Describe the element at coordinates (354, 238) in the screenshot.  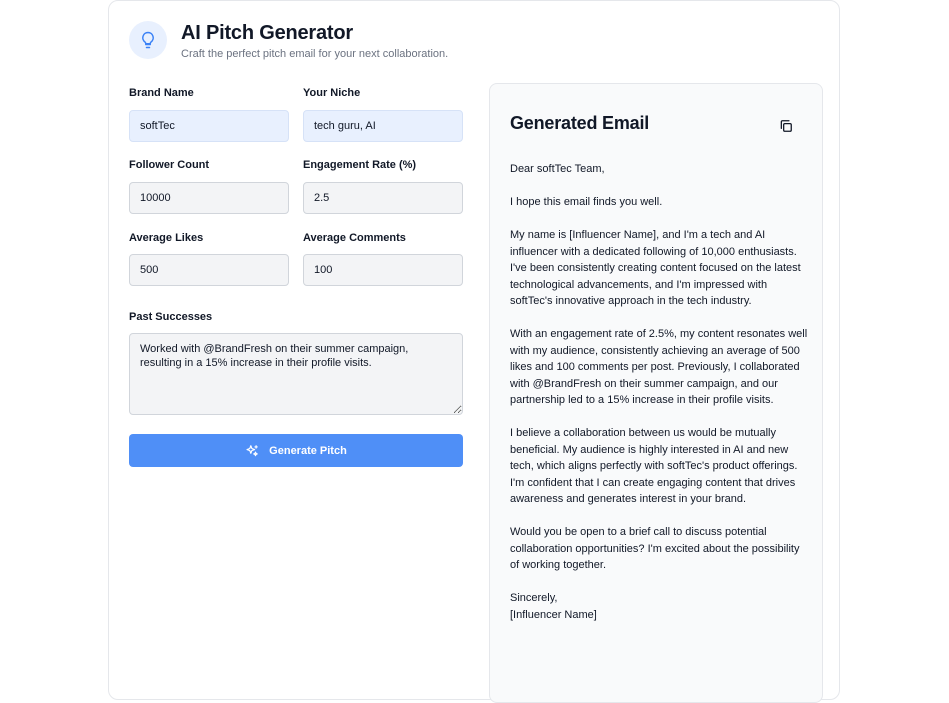
I see `average-comments-label: Average Comments` at that location.